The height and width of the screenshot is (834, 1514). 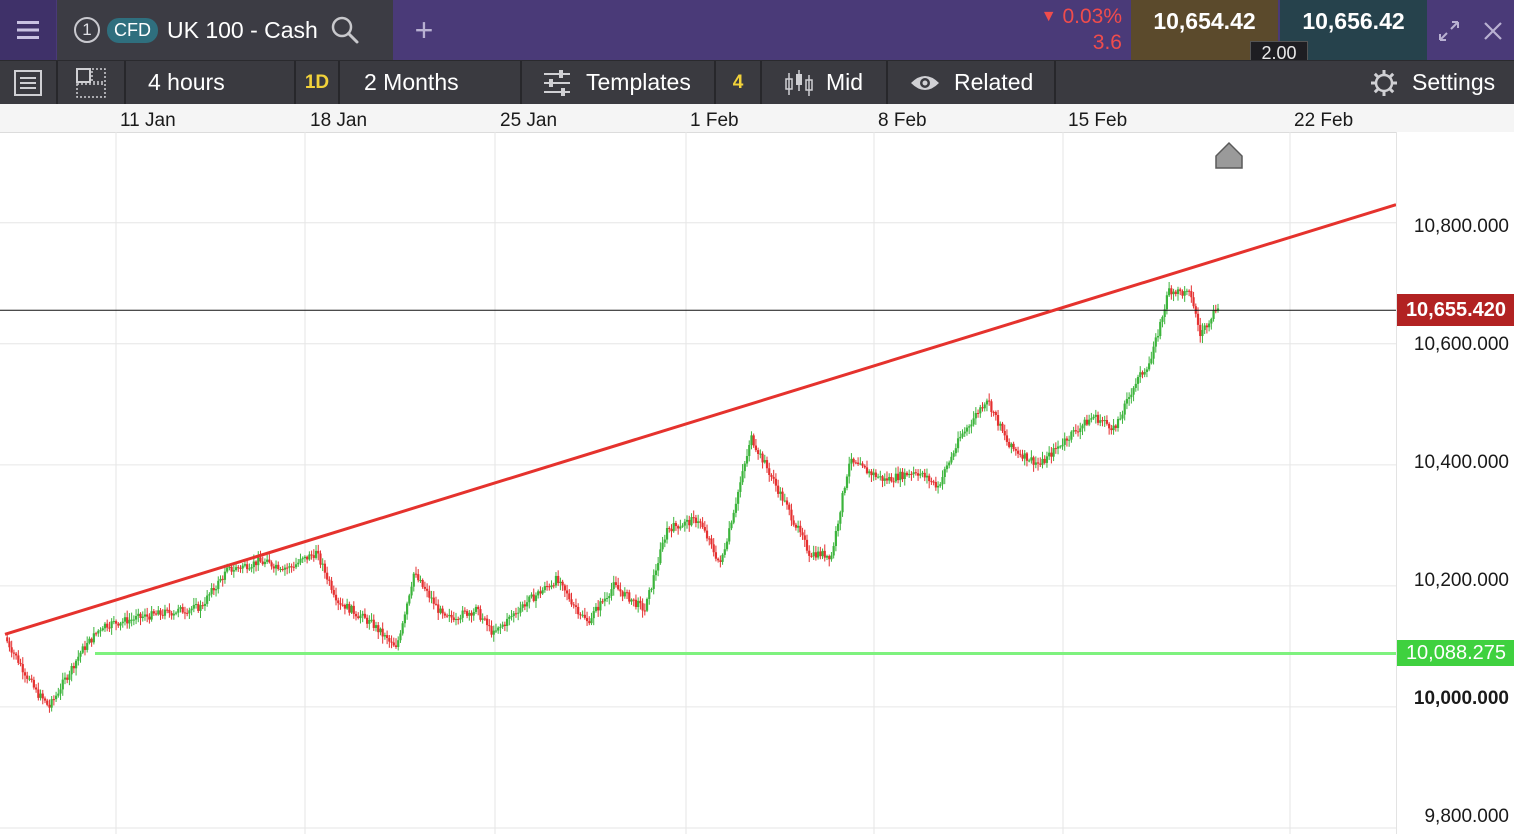 What do you see at coordinates (28, 30) in the screenshot?
I see `menu-button` at bounding box center [28, 30].